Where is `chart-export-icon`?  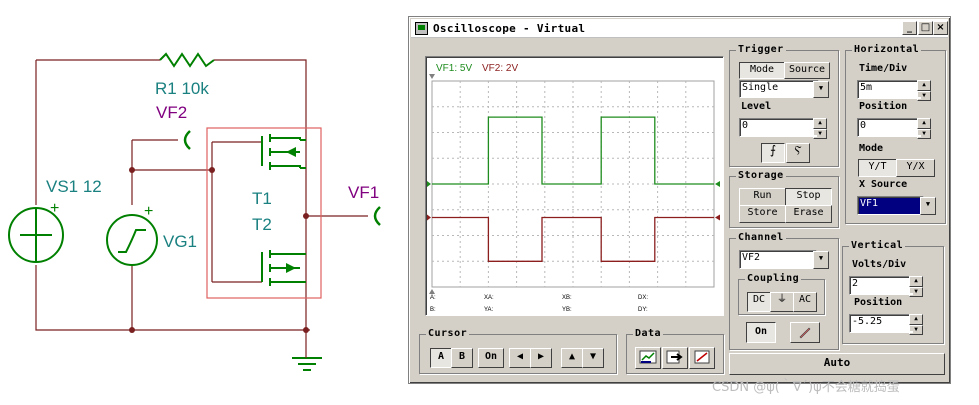 chart-export-icon is located at coordinates (648, 357).